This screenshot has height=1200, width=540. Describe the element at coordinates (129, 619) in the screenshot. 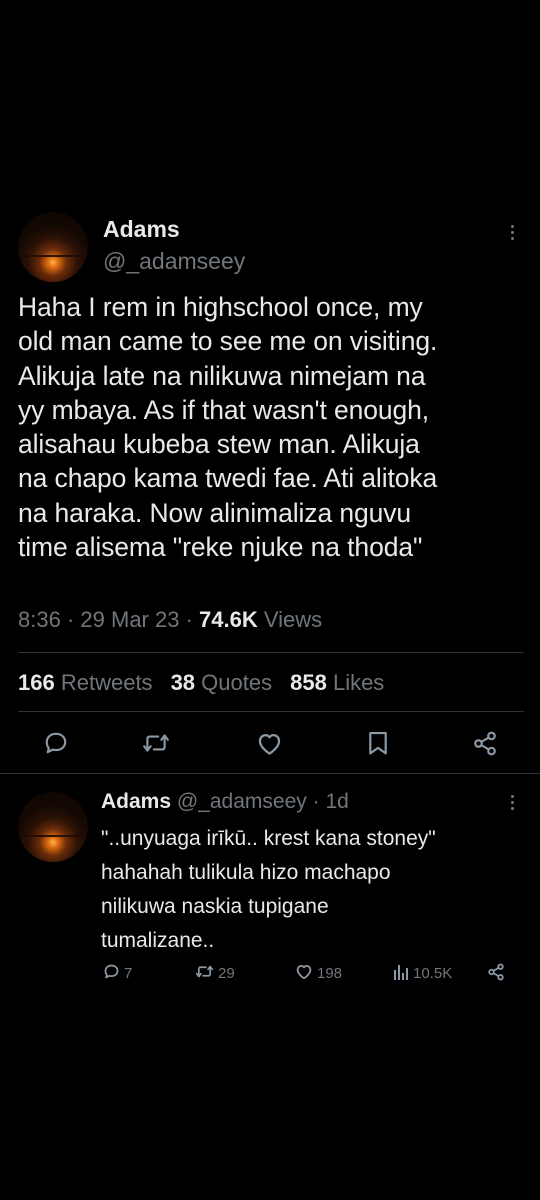

I see `tweet-date: 29 Mar 23` at that location.